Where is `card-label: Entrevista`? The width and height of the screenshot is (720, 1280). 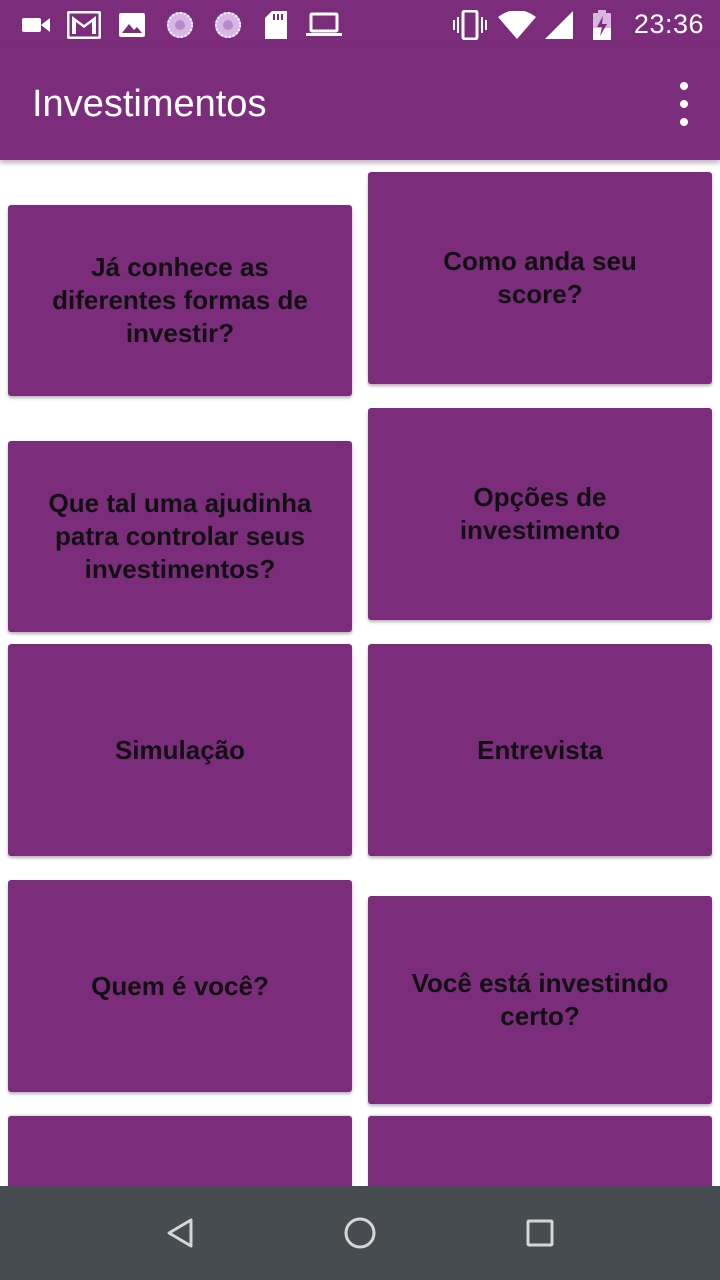 card-label: Entrevista is located at coordinates (540, 749).